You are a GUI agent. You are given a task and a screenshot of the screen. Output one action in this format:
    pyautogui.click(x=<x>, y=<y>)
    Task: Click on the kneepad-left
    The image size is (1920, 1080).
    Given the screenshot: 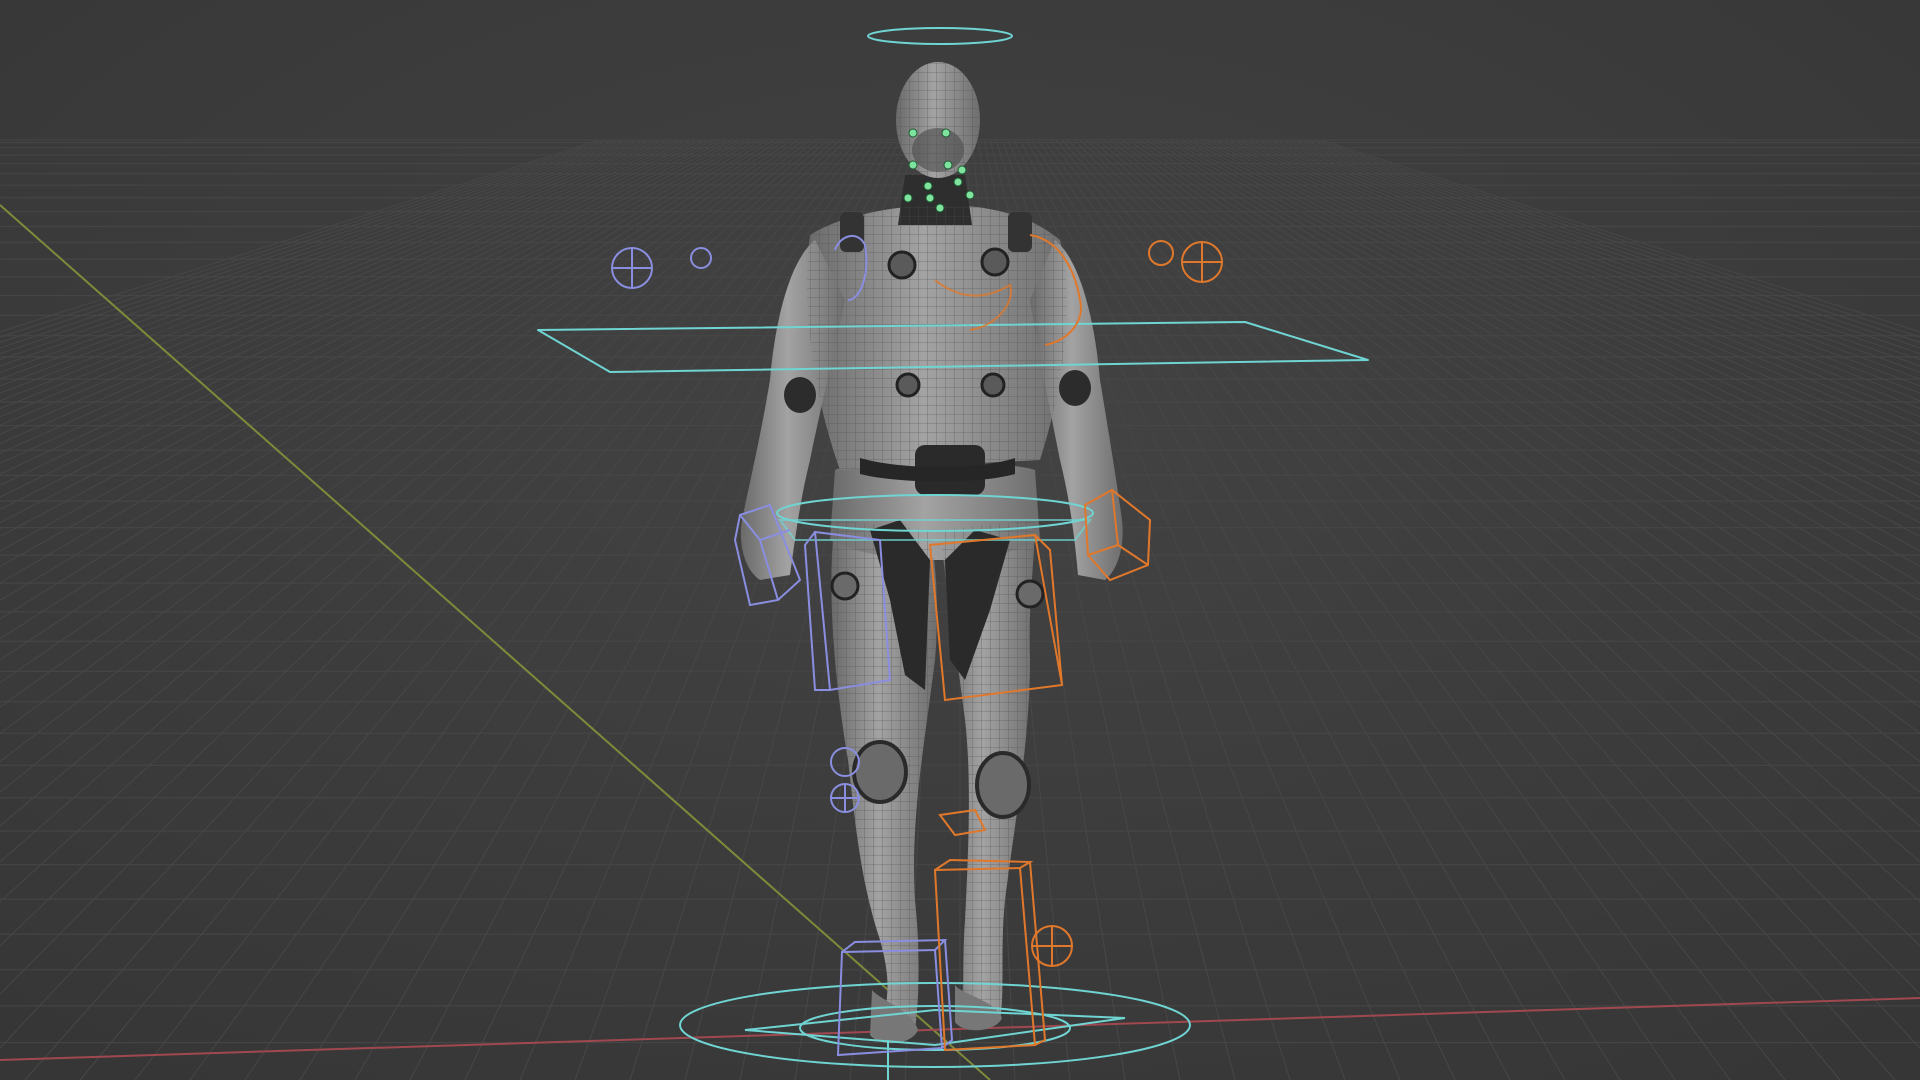 What is the action you would take?
    pyautogui.click(x=880, y=772)
    